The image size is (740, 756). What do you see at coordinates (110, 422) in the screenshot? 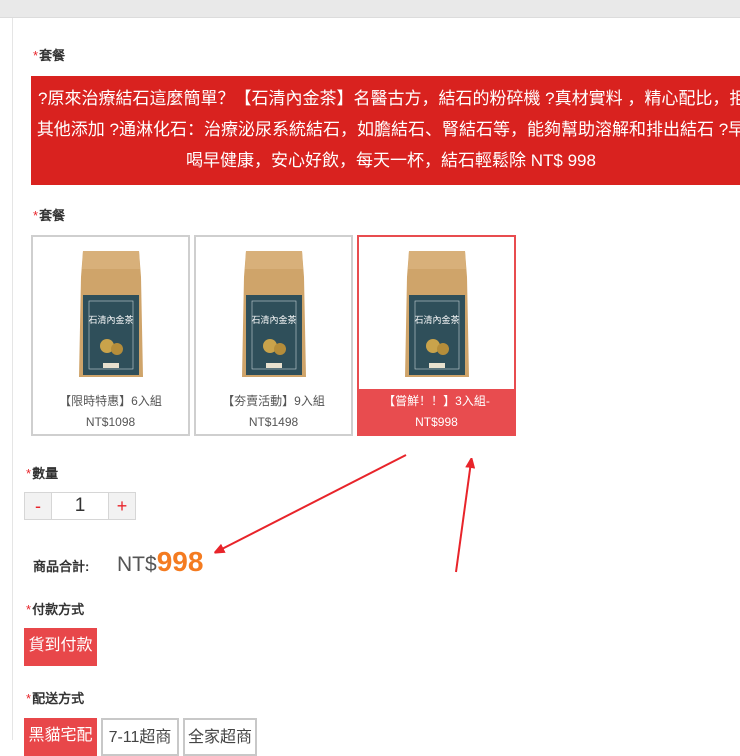
I see `package-price: NT$1098` at bounding box center [110, 422].